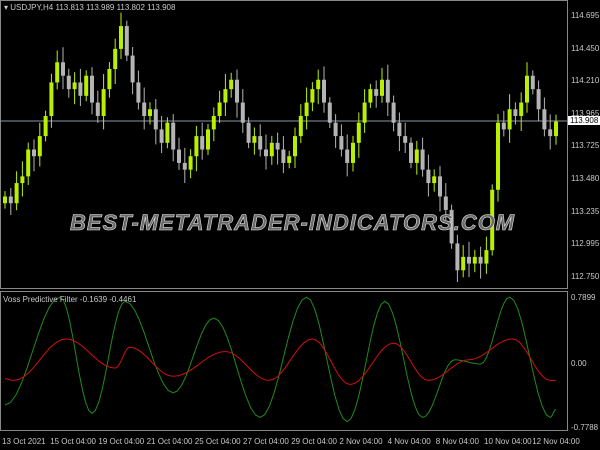 The image size is (600, 450). What do you see at coordinates (585, 211) in the screenshot?
I see `price-tick: 113.235` at bounding box center [585, 211].